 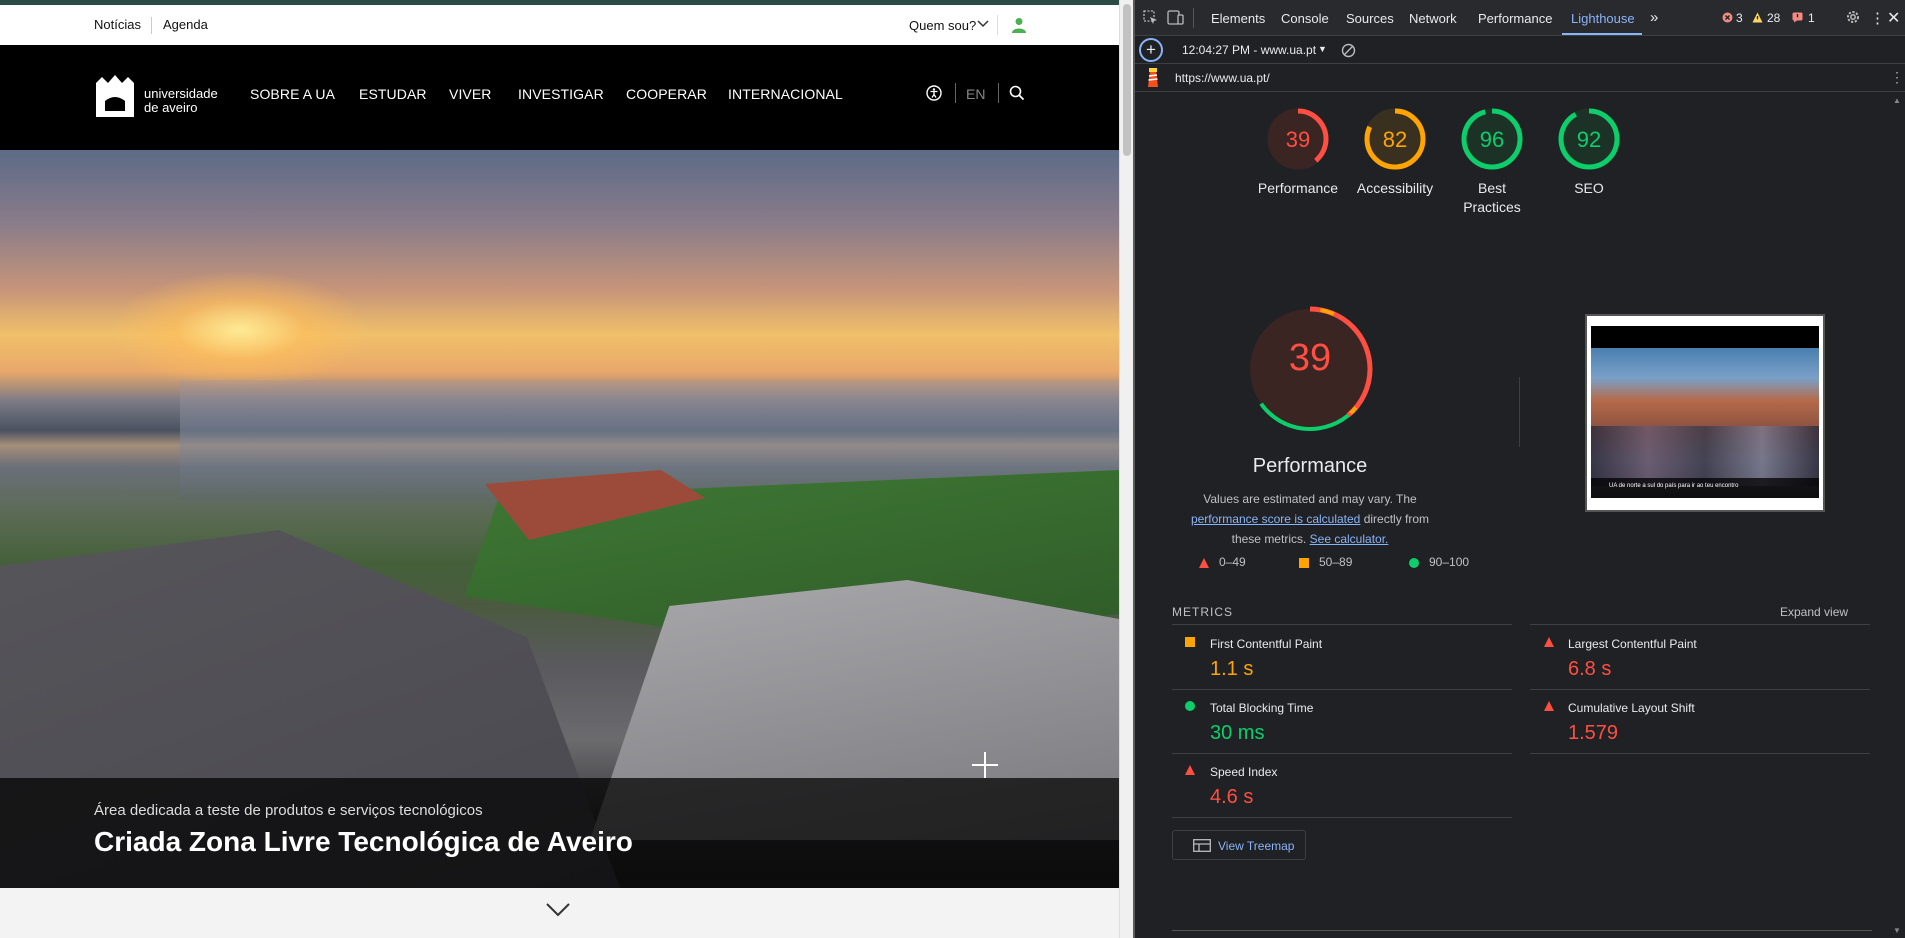 I want to click on score-label: Best Practices, so click(x=1492, y=197).